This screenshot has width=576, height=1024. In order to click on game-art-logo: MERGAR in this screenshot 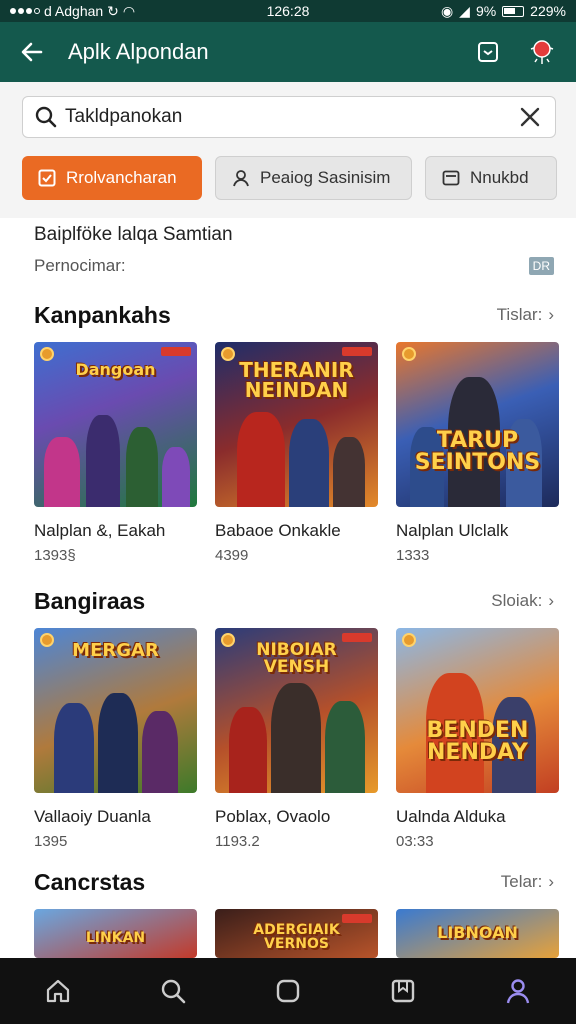, I will do `click(115, 650)`.